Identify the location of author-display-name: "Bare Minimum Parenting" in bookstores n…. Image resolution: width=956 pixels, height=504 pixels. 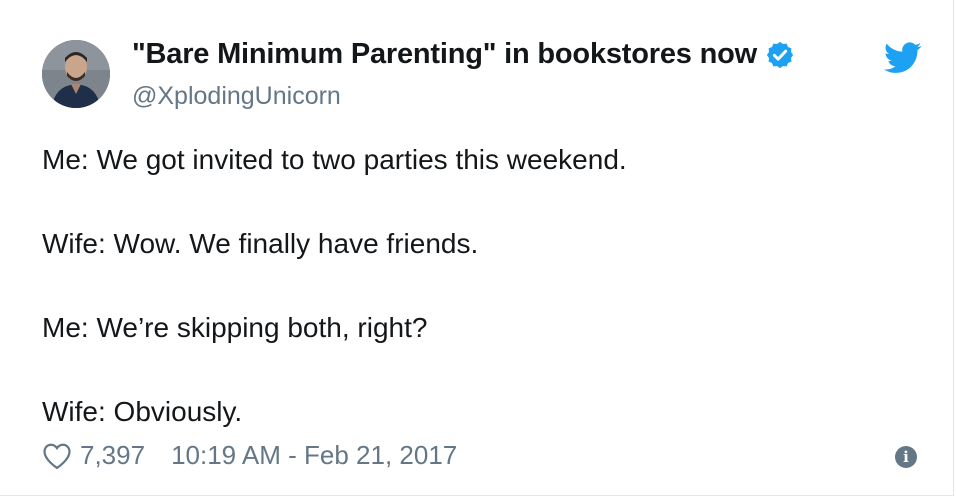
(444, 54).